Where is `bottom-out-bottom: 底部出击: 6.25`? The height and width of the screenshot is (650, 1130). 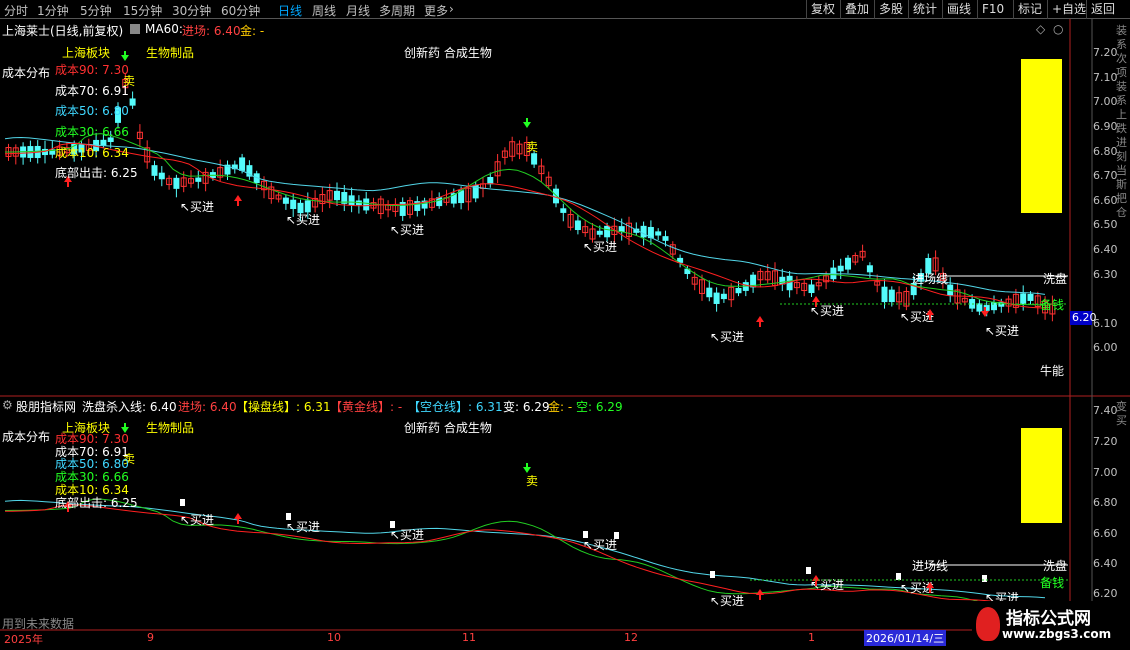 bottom-out-bottom: 底部出击: 6.25 is located at coordinates (96, 503).